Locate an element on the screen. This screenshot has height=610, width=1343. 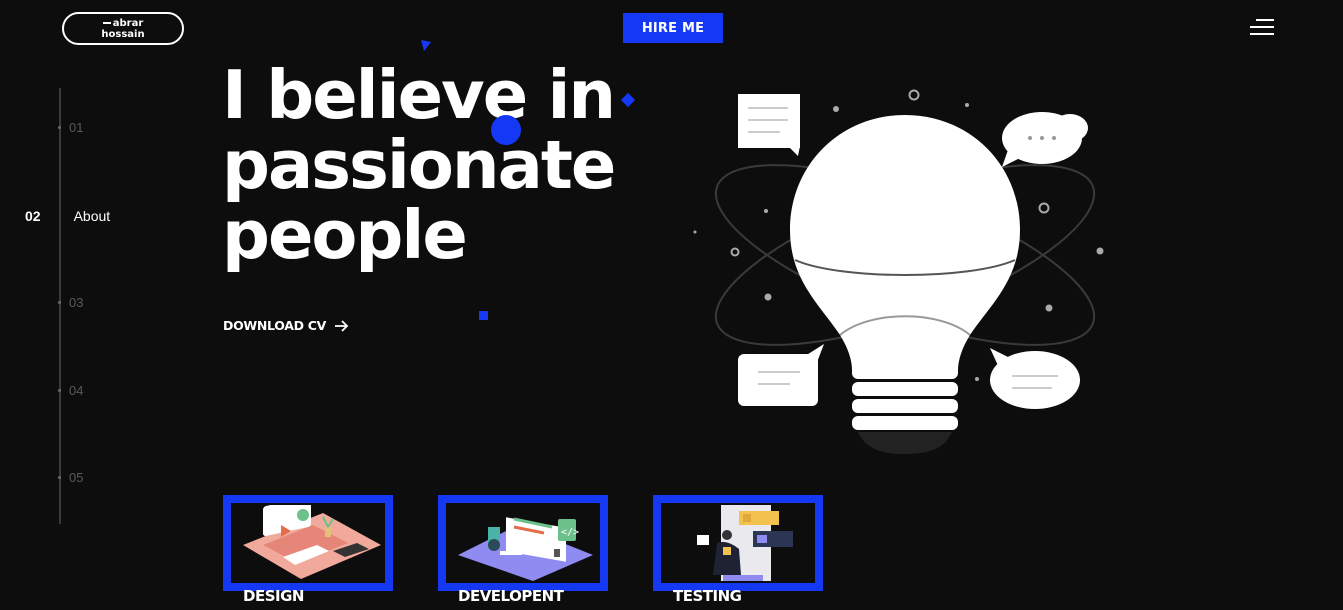
service-card-design: DESIGN is located at coordinates (308, 550).